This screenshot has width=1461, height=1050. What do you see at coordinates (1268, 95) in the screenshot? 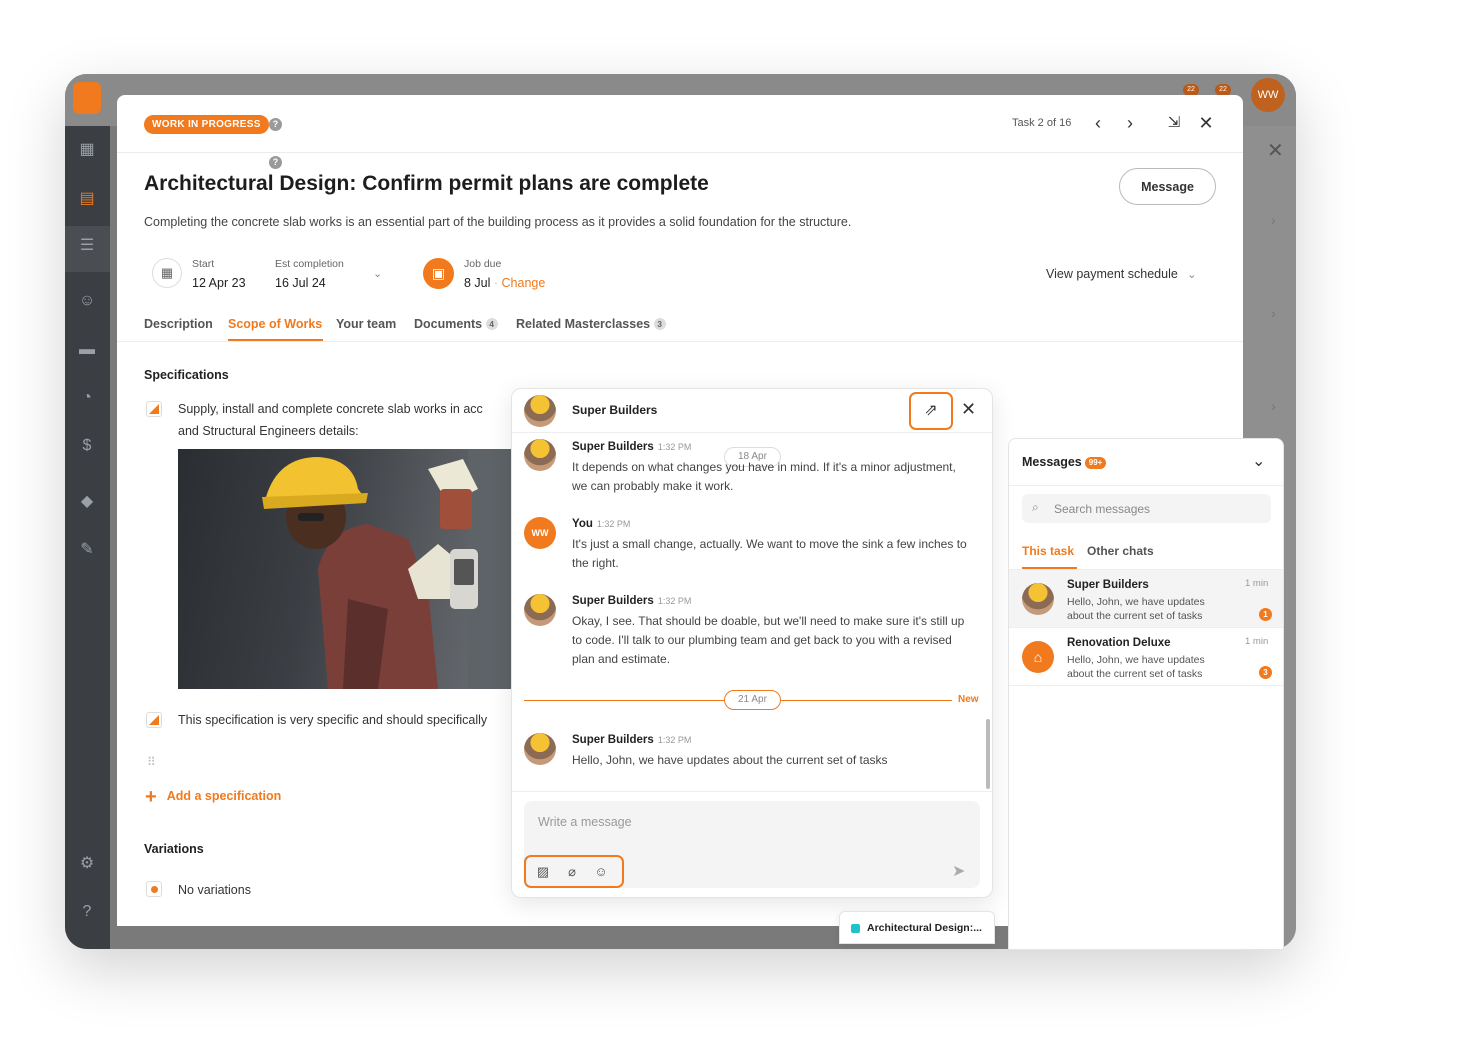
I see `user-avatar: WW` at bounding box center [1268, 95].